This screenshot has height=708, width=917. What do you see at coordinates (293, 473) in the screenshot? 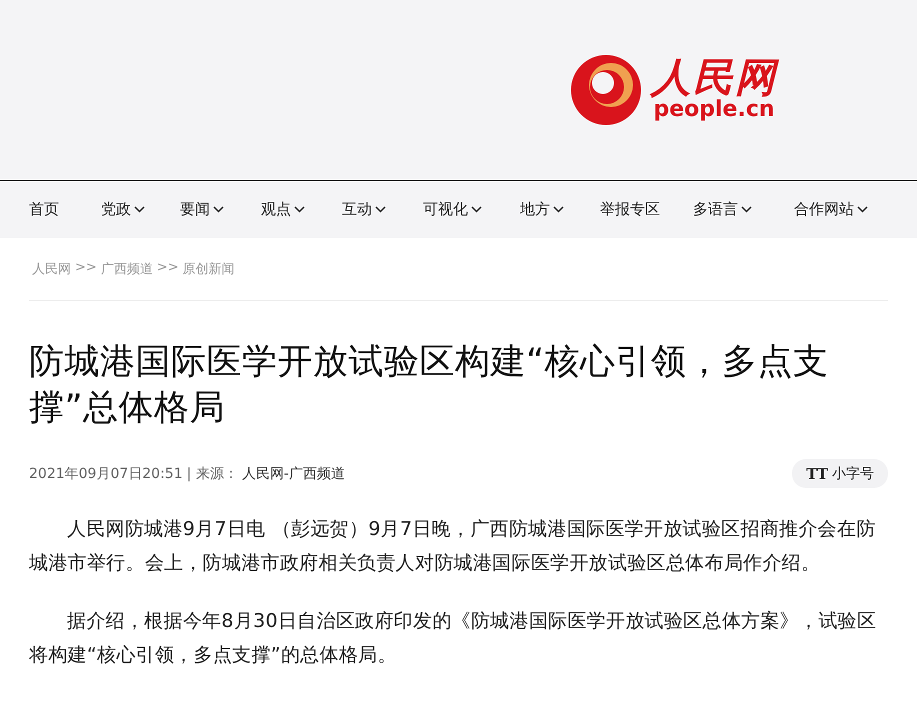
I see `source-link: 人民网-广西频道` at bounding box center [293, 473].